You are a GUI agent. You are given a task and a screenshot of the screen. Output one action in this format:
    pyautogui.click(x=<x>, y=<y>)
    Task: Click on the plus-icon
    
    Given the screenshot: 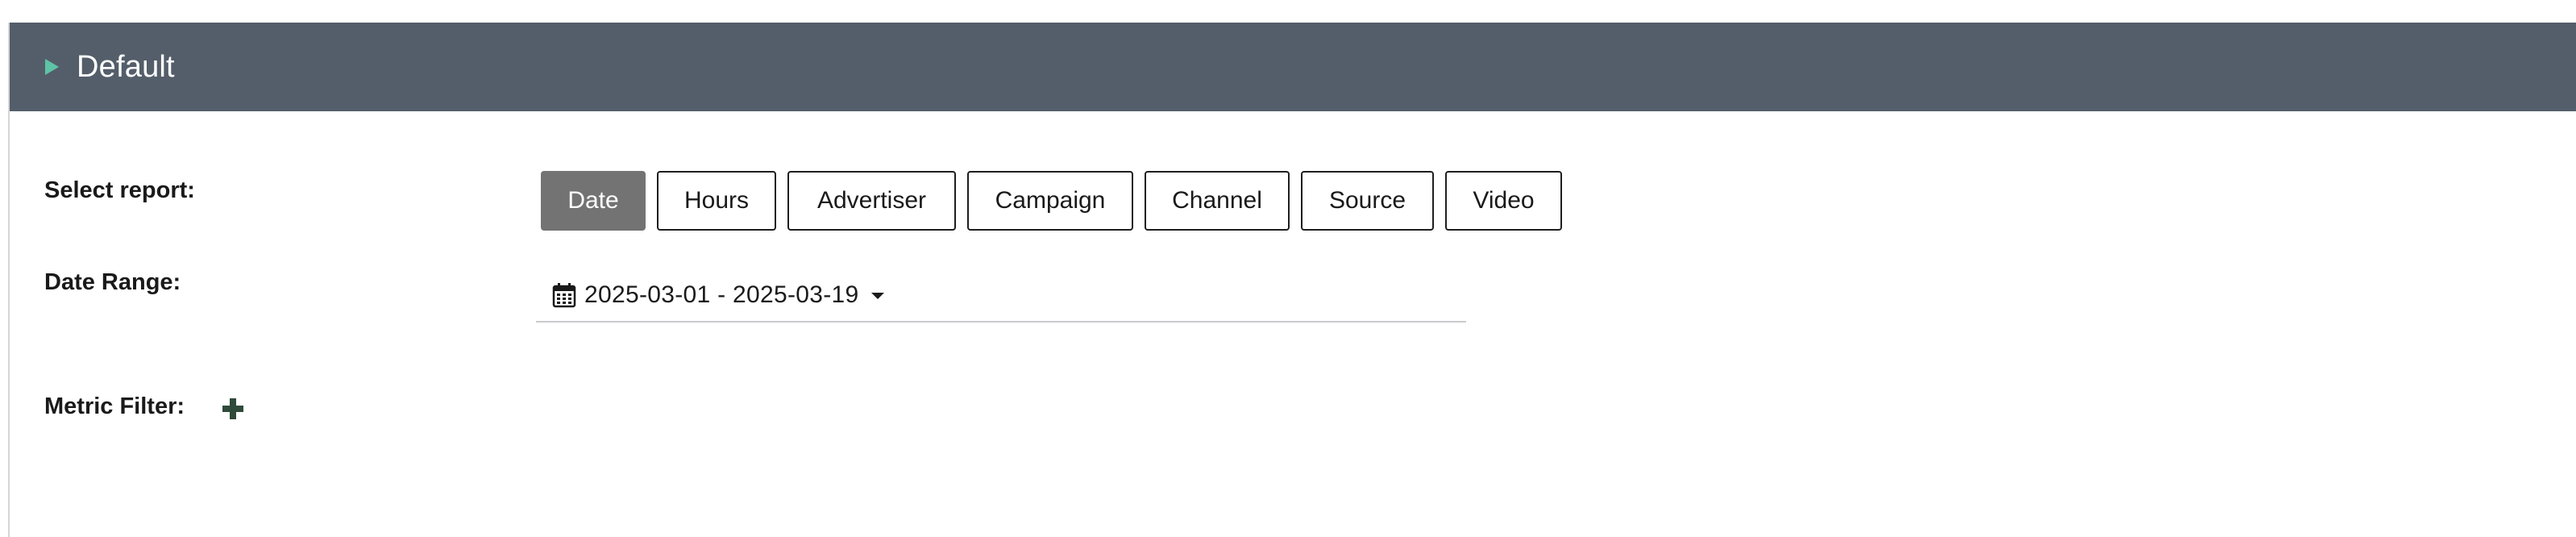 What is the action you would take?
    pyautogui.click(x=233, y=409)
    